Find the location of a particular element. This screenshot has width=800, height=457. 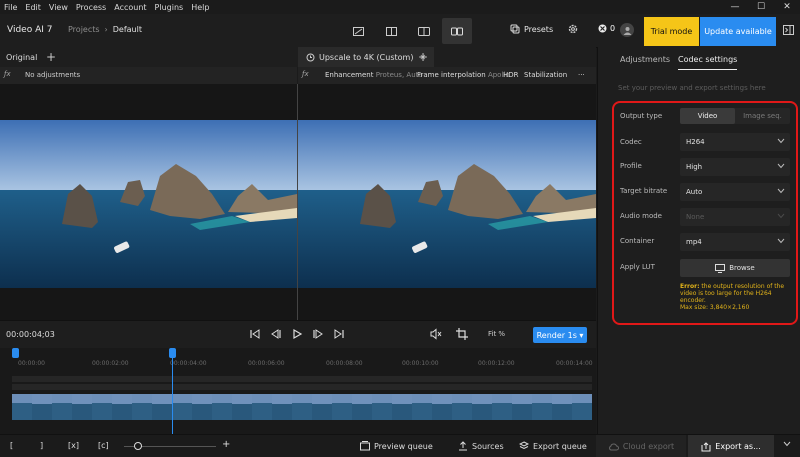

set-out-point-button: ] is located at coordinates (41, 445).